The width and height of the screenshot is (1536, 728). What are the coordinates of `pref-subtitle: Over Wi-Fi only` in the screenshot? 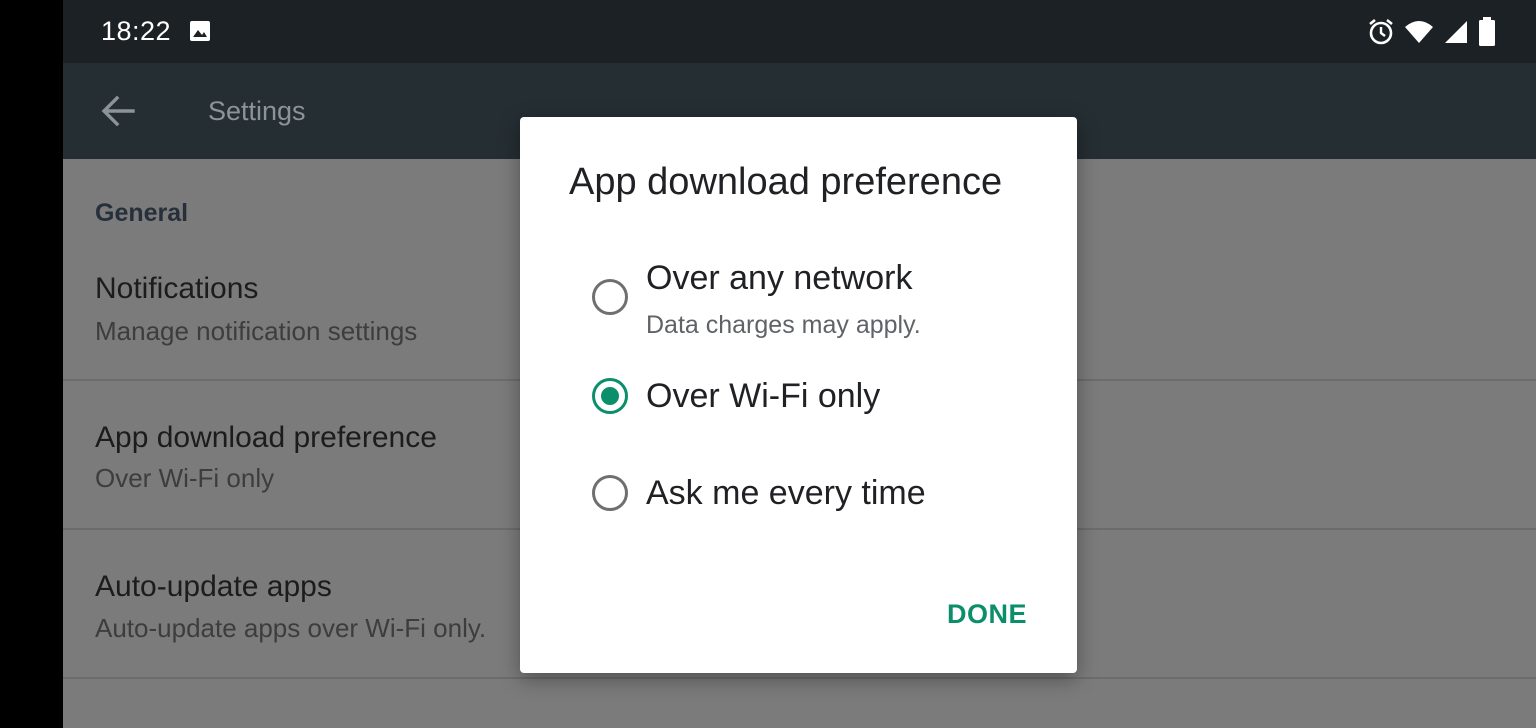 It's located at (185, 478).